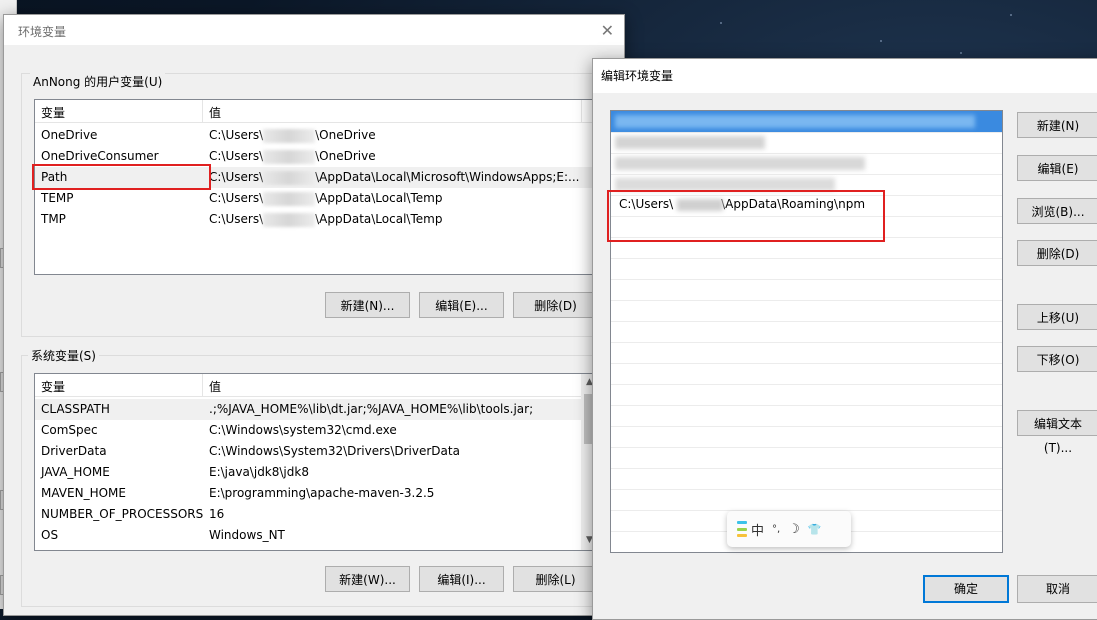 The height and width of the screenshot is (620, 1097). Describe the element at coordinates (1057, 589) in the screenshot. I see `cancel-button: 取消` at that location.